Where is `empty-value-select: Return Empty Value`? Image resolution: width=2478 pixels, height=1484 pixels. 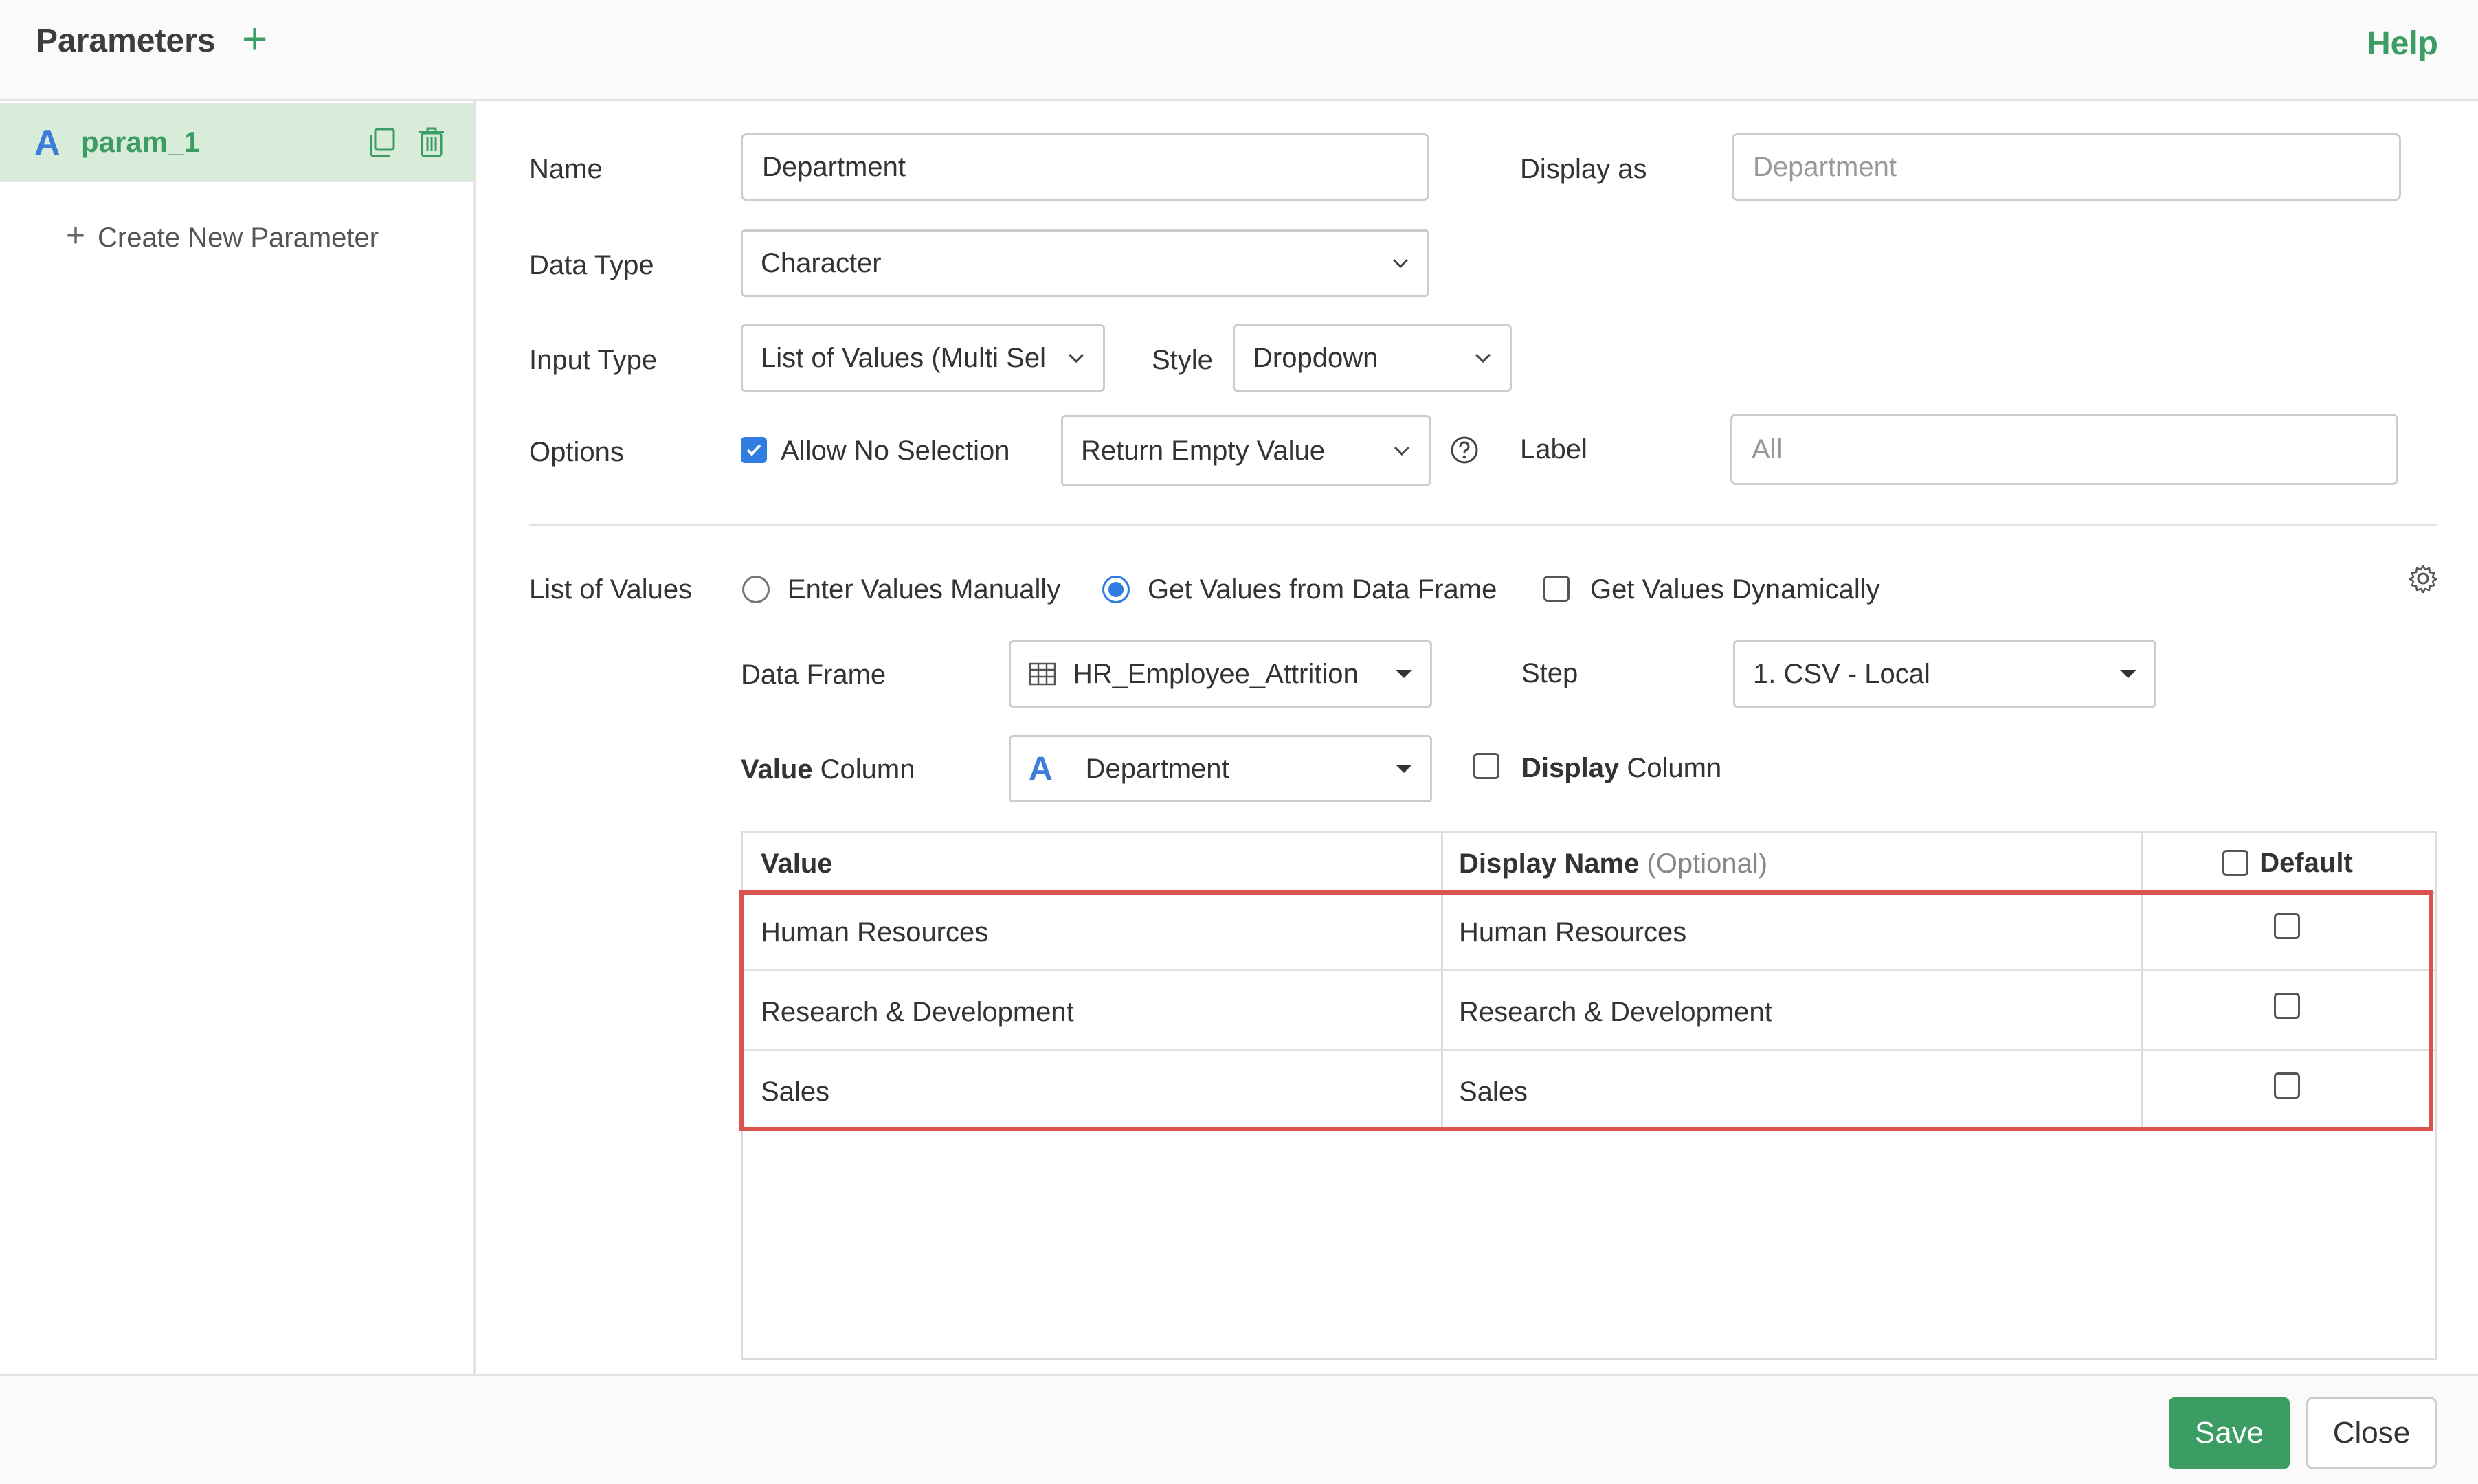
empty-value-select: Return Empty Value is located at coordinates (1246, 450).